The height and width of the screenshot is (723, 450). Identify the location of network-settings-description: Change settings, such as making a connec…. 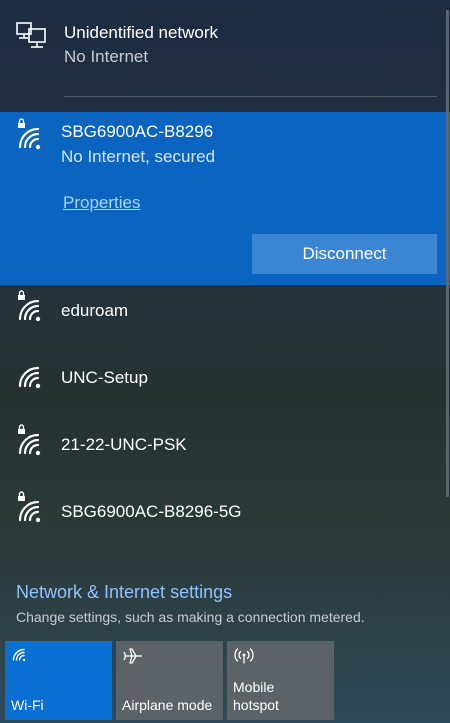
(190, 617).